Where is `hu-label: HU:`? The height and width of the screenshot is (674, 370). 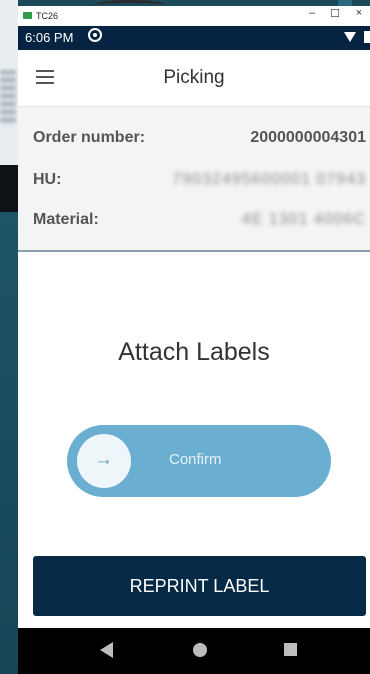
hu-label: HU: is located at coordinates (47, 179).